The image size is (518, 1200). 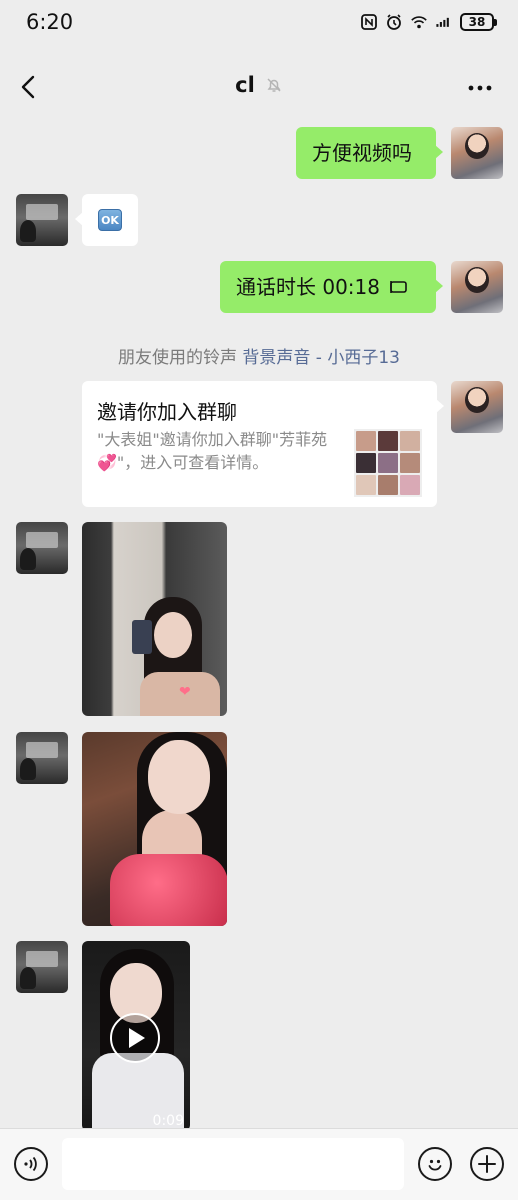 I want to click on heart-sticker-icon: ❤, so click(x=185, y=692).